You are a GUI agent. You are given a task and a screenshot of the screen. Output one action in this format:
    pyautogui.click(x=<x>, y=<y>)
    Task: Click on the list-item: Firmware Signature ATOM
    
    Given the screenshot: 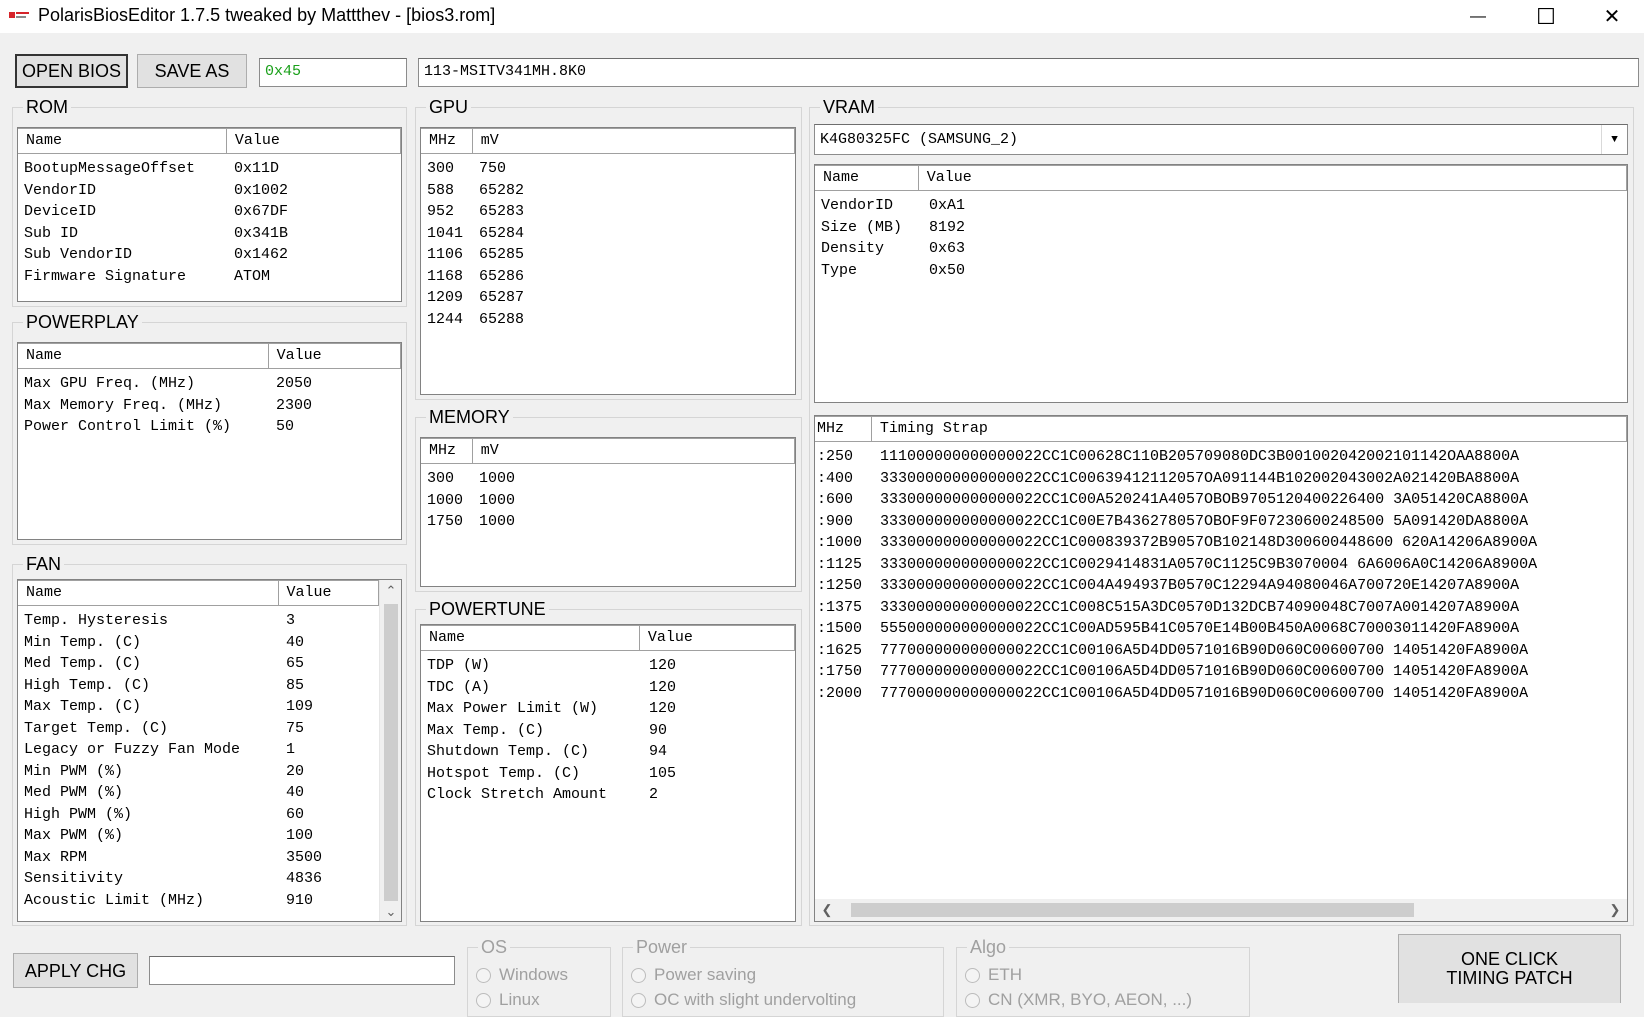 What is the action you would take?
    pyautogui.click(x=212, y=277)
    